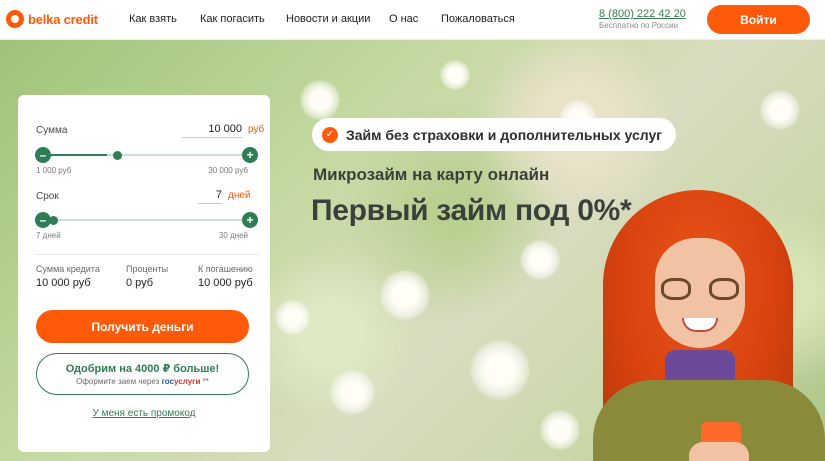  I want to click on login-button: Войти, so click(758, 19).